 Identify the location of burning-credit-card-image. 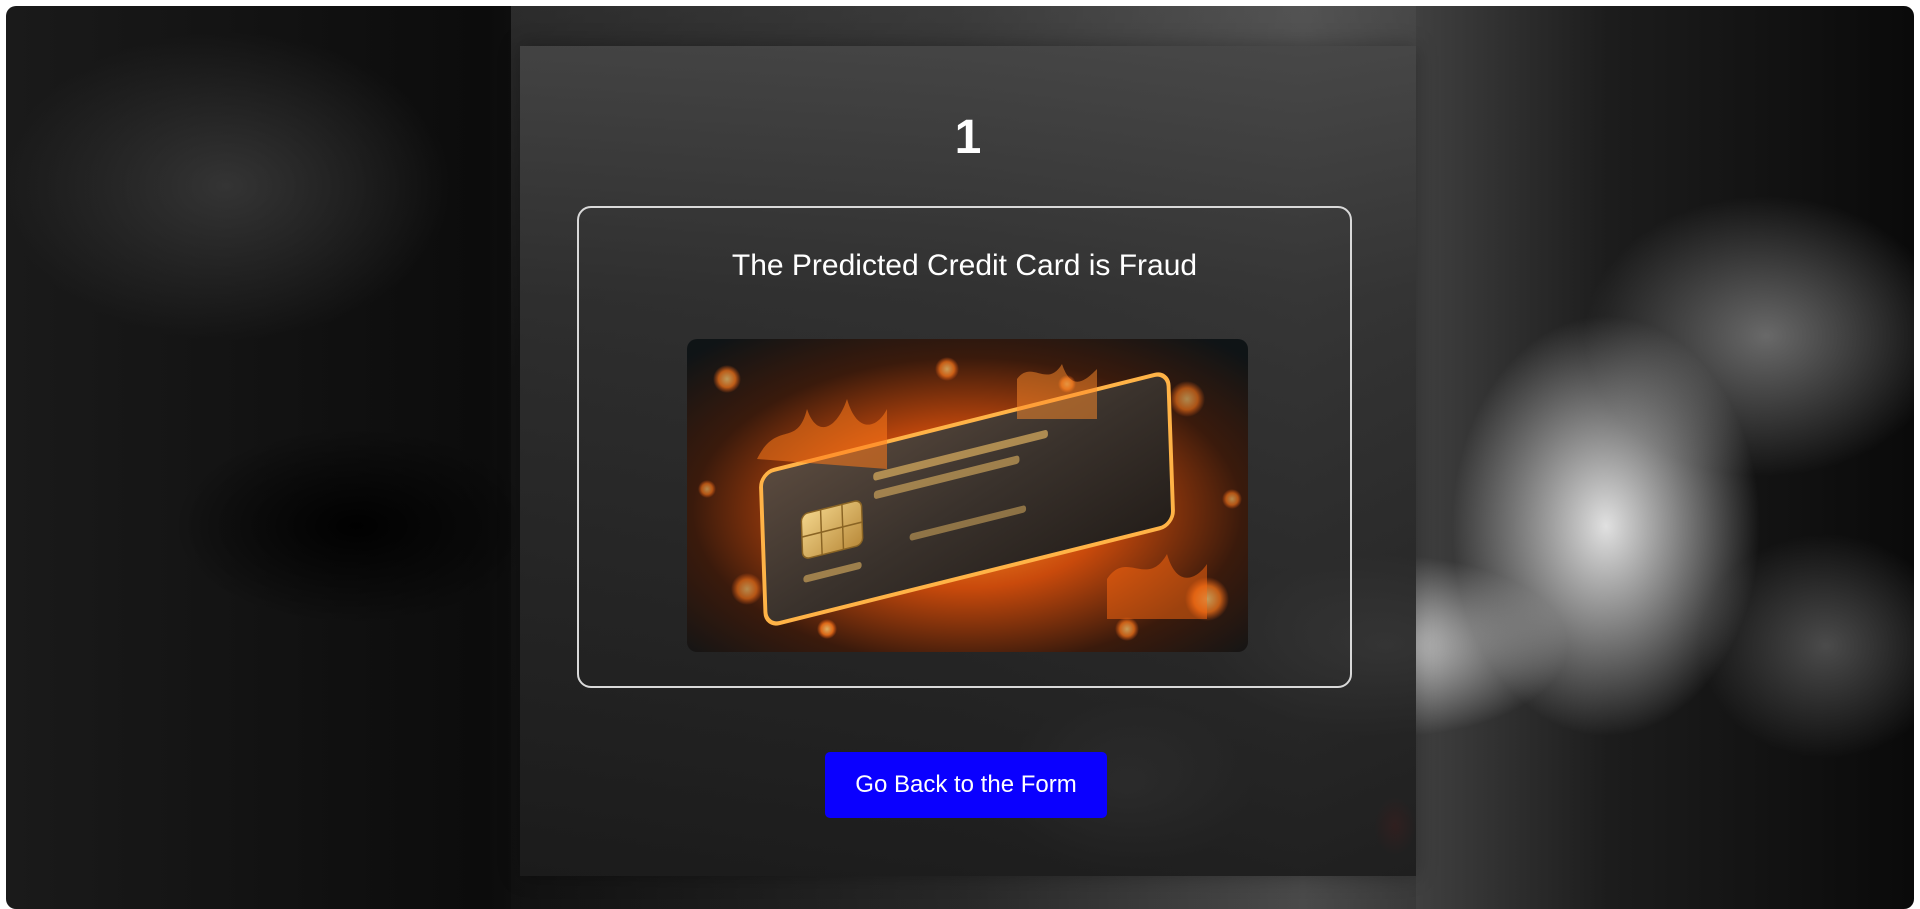
(967, 495).